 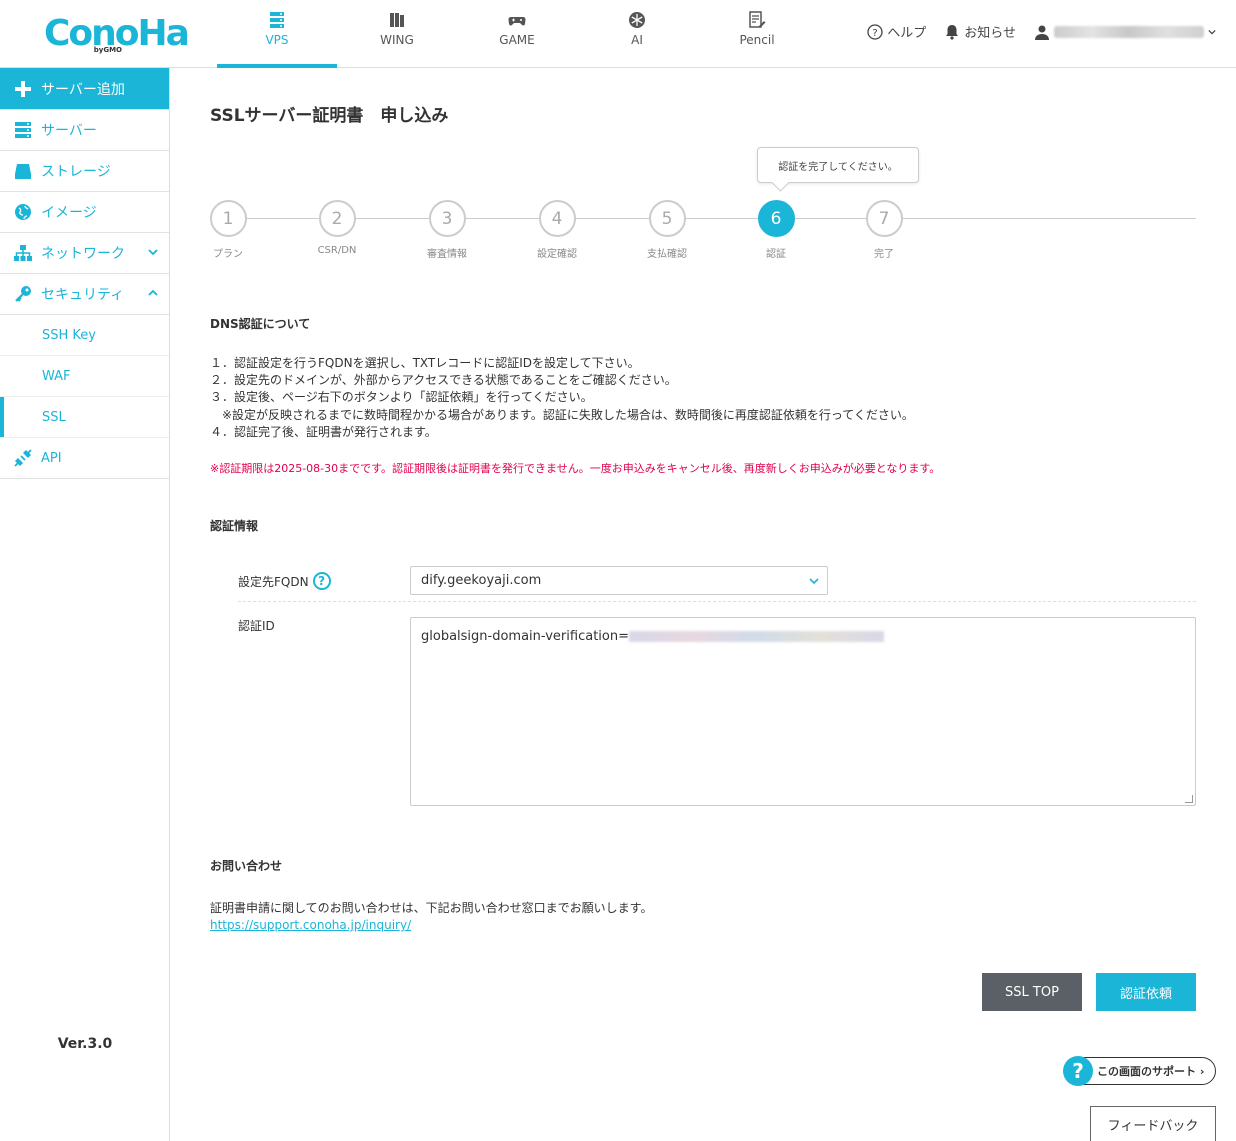 What do you see at coordinates (23, 212) in the screenshot?
I see `globe-icon` at bounding box center [23, 212].